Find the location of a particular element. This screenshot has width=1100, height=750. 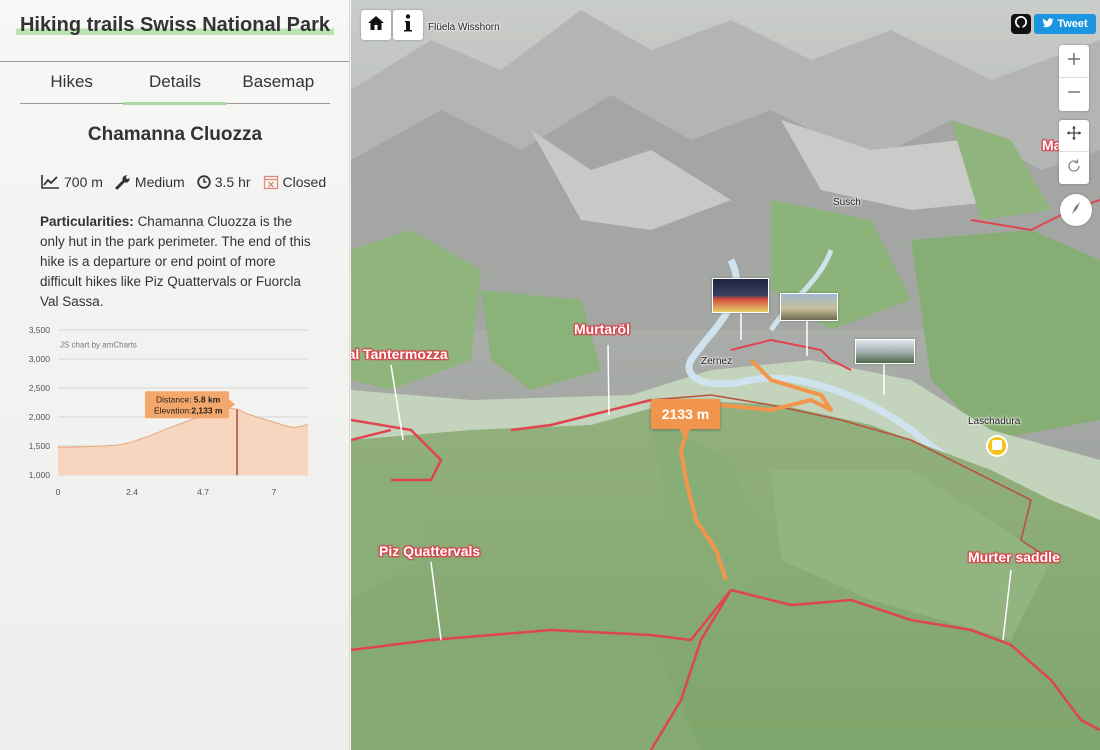

stat-status-value: Closed is located at coordinates (304, 182).